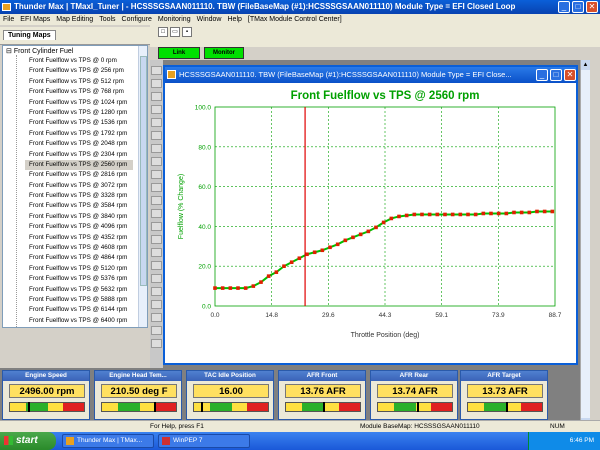 This screenshot has height=450, width=600. What do you see at coordinates (29, 35) in the screenshot?
I see `tab-tuning-maps: Tuning Maps` at bounding box center [29, 35].